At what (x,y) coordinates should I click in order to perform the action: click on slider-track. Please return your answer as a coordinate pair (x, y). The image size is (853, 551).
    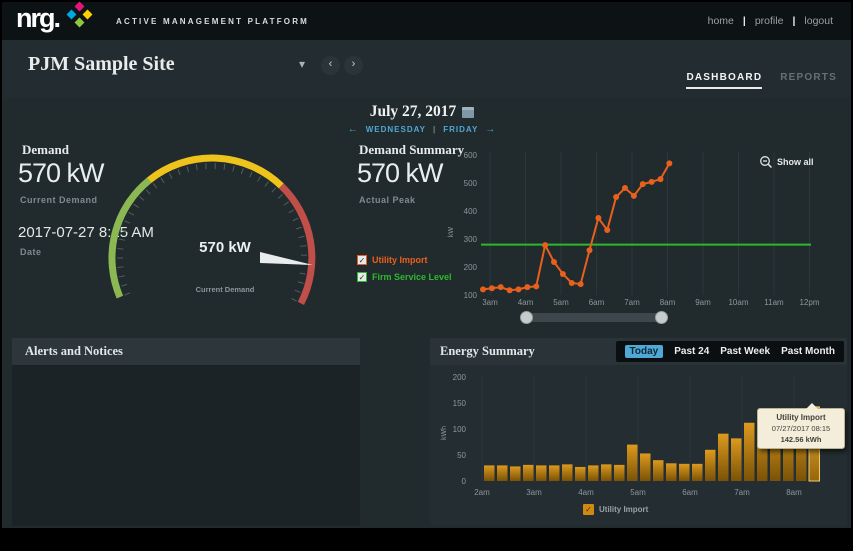
    Looking at the image, I should click on (594, 317).